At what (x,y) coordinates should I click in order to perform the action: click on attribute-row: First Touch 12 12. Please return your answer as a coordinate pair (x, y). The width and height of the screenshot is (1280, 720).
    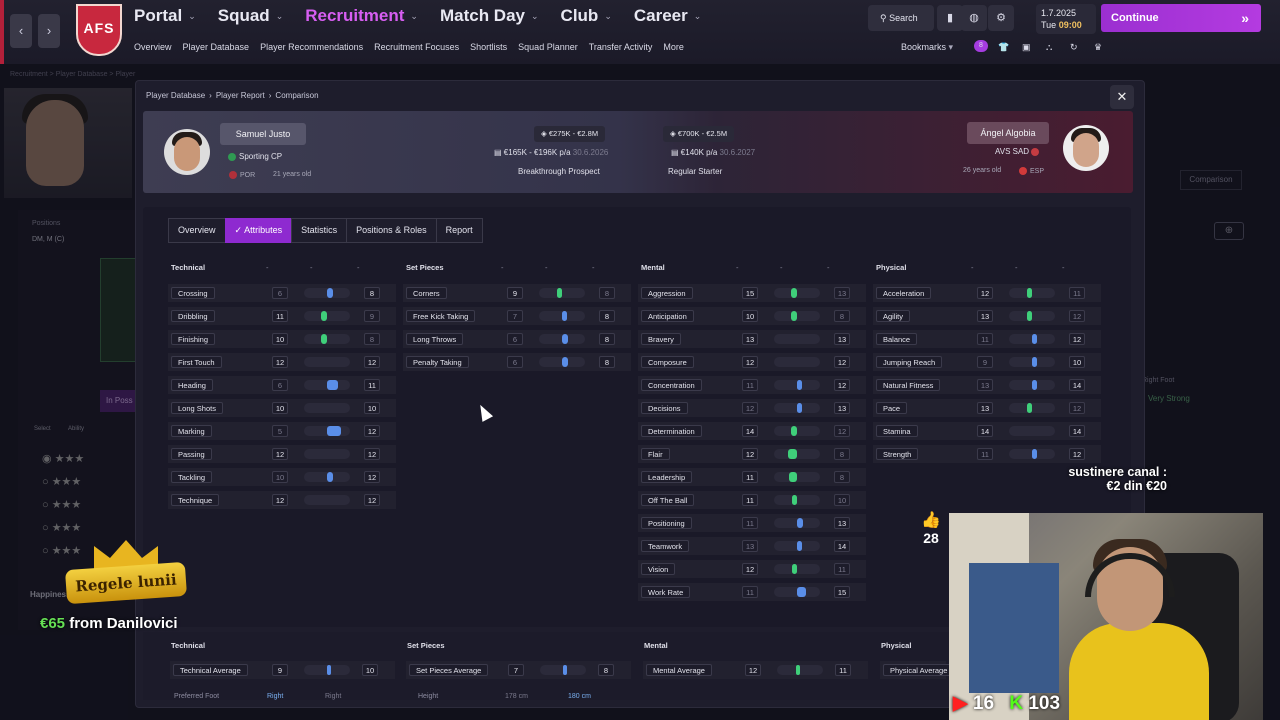
    Looking at the image, I should click on (282, 362).